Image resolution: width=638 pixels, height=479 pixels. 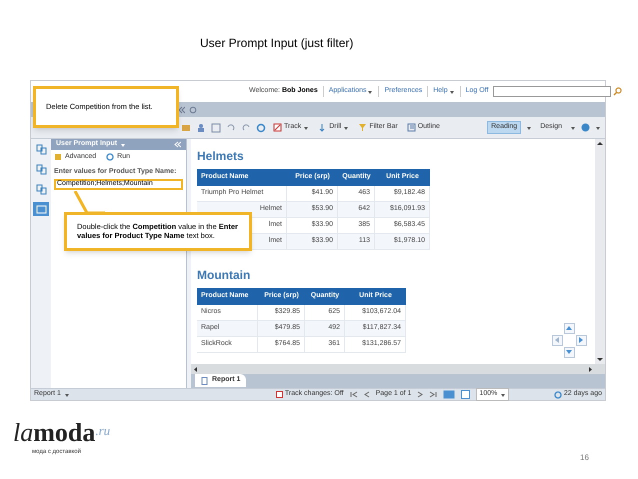 I want to click on section-heading: Mountain, so click(x=224, y=275).